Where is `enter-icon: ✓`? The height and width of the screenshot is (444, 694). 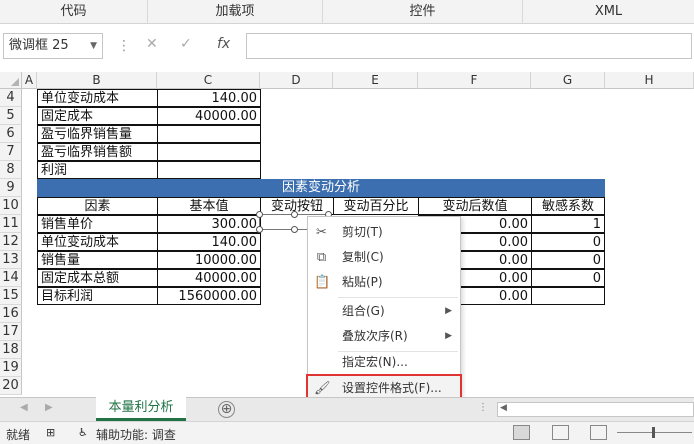
enter-icon: ✓ is located at coordinates (186, 44).